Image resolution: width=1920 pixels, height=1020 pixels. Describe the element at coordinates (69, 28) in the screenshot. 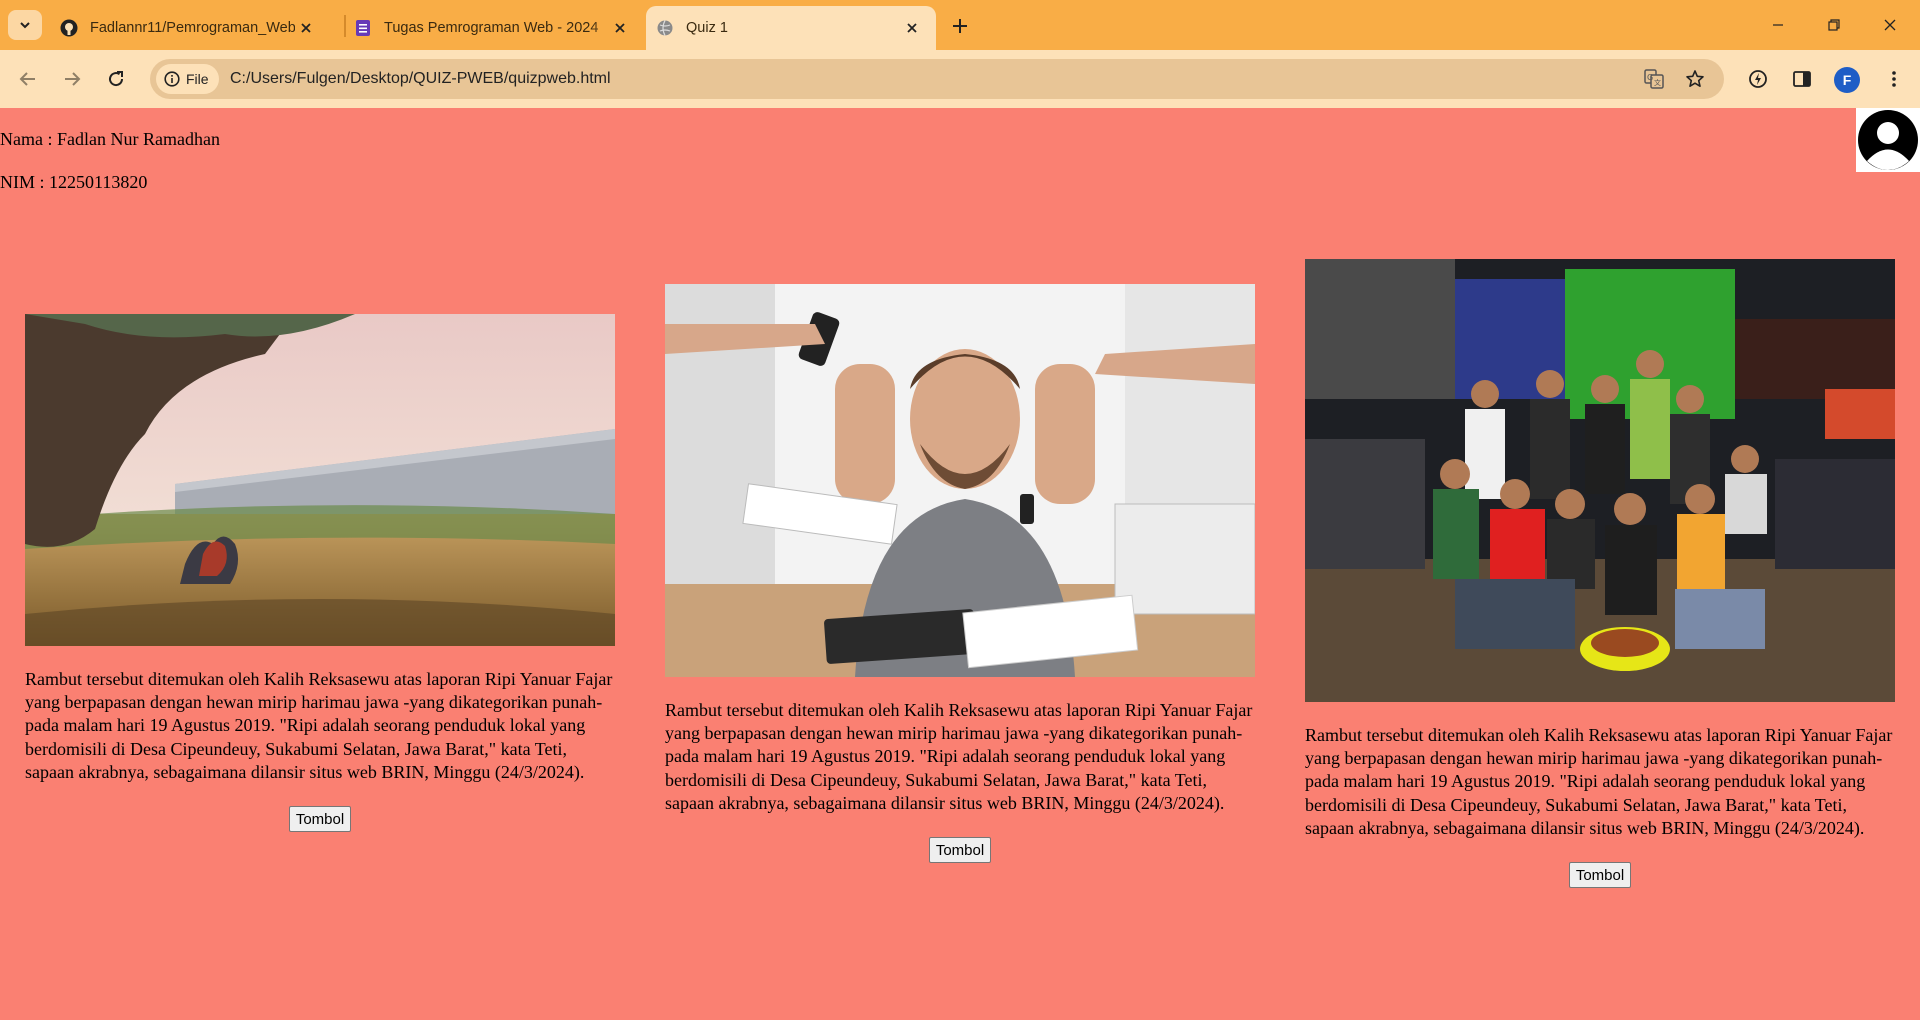

I see `github-icon` at that location.